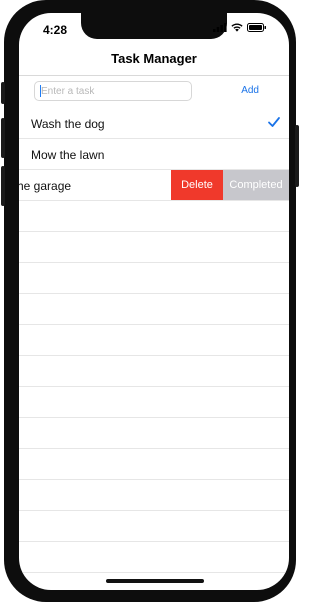  What do you see at coordinates (237, 27) in the screenshot?
I see `wifi-icon` at bounding box center [237, 27].